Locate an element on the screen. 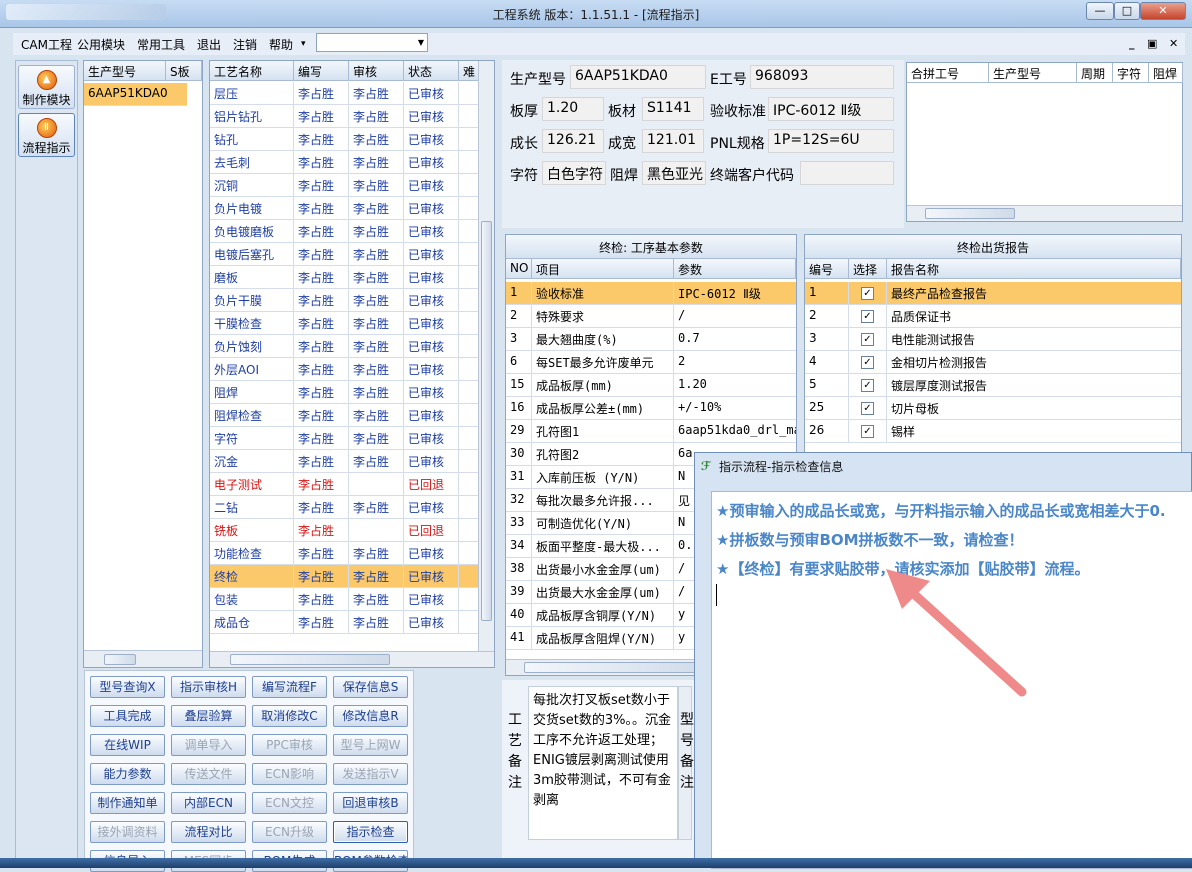  model-row: 6AAP51KDA0 is located at coordinates (135, 94).